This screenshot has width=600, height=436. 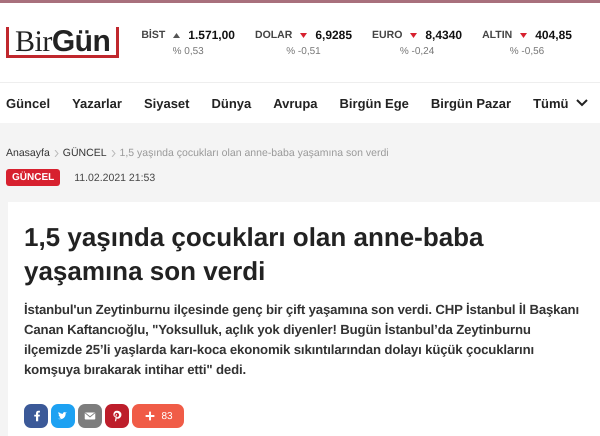 I want to click on ticker-name: ALTIN, so click(x=497, y=35).